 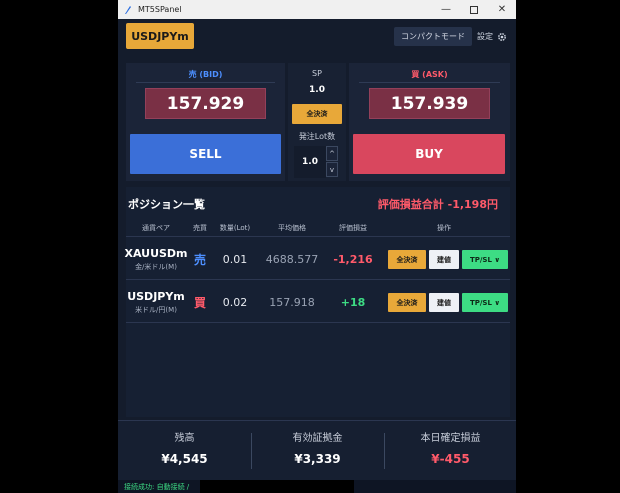 I want to click on col-header-qty: 数量(Lot), so click(x=235, y=227).